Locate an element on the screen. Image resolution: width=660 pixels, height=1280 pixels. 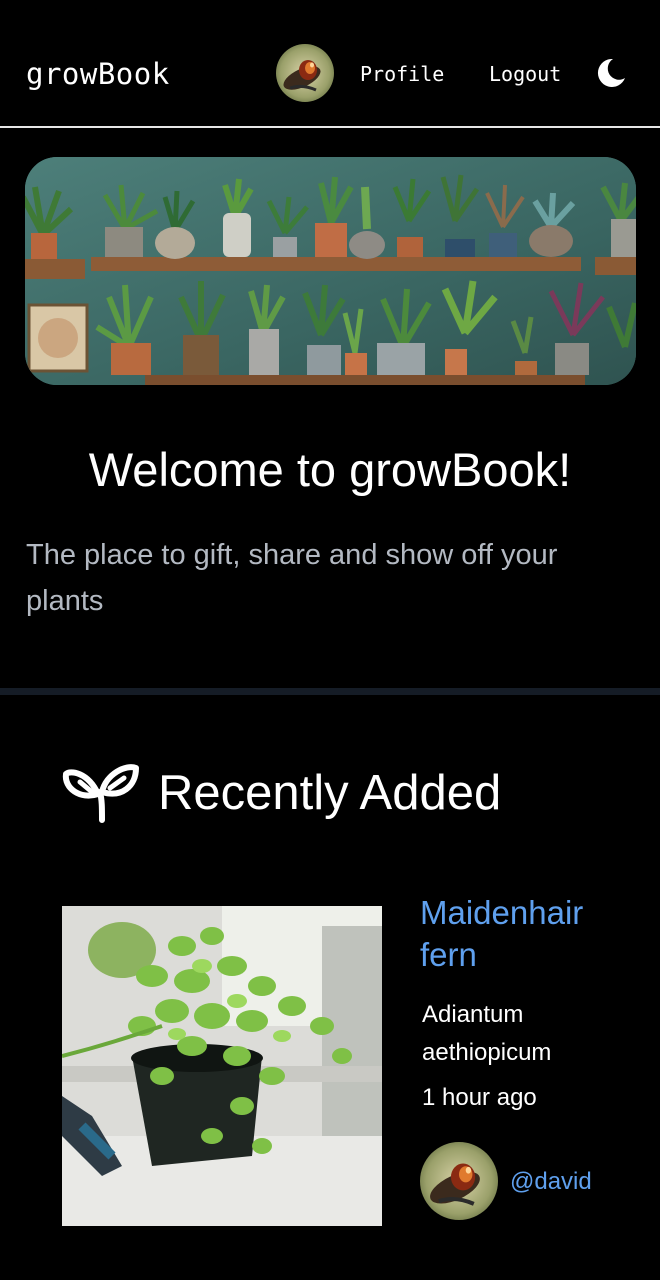
brand-logo: growBook is located at coordinates (98, 74).